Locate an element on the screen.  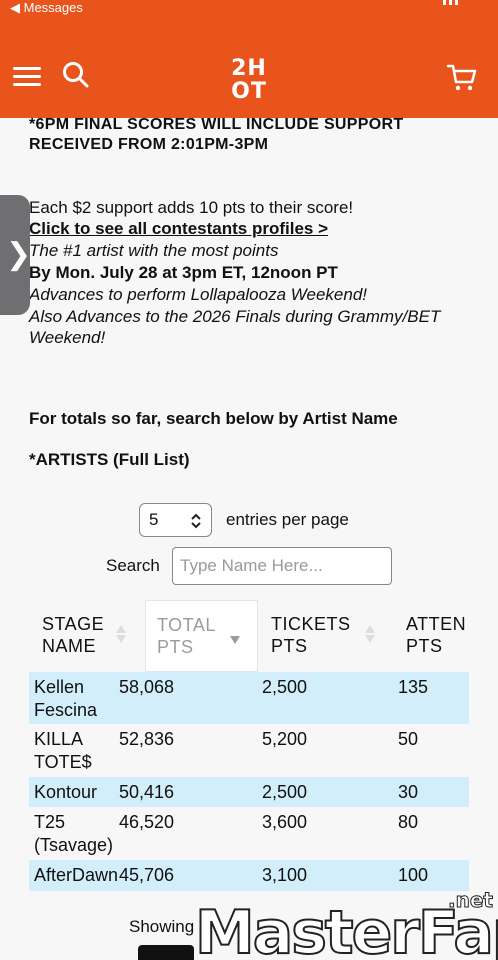
site-logo: 2H OT is located at coordinates (249, 79).